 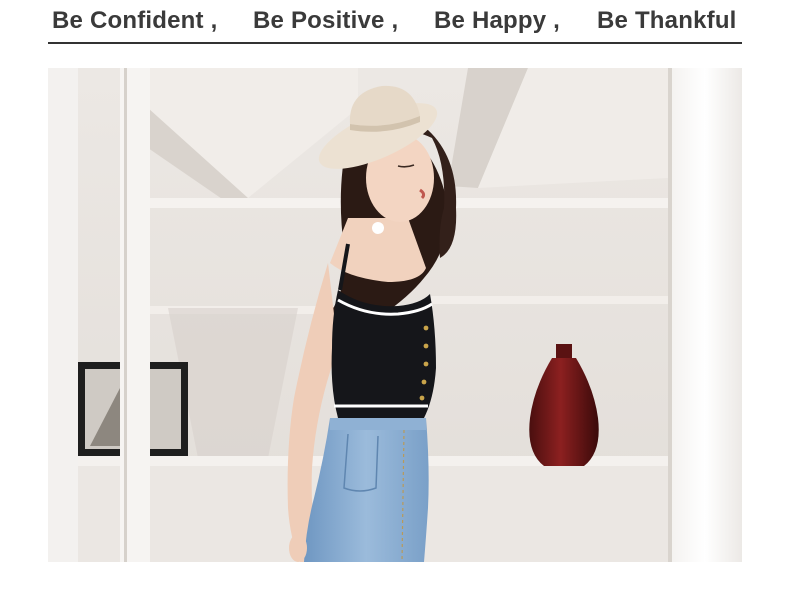 What do you see at coordinates (378, 424) in the screenshot?
I see `waistband` at bounding box center [378, 424].